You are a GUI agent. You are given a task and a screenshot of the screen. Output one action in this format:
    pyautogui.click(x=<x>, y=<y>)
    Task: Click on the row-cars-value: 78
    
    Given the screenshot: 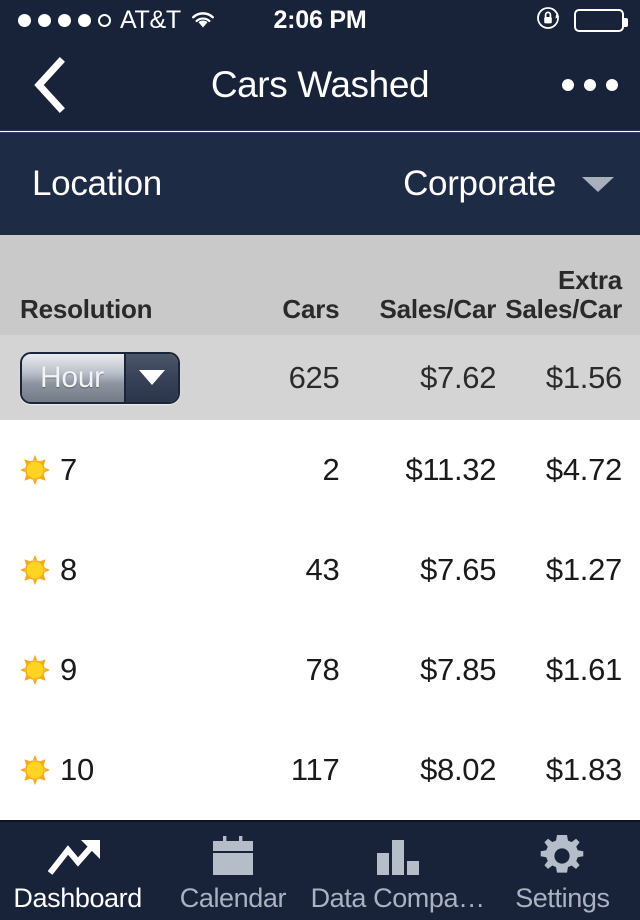 What is the action you would take?
    pyautogui.click(x=322, y=669)
    